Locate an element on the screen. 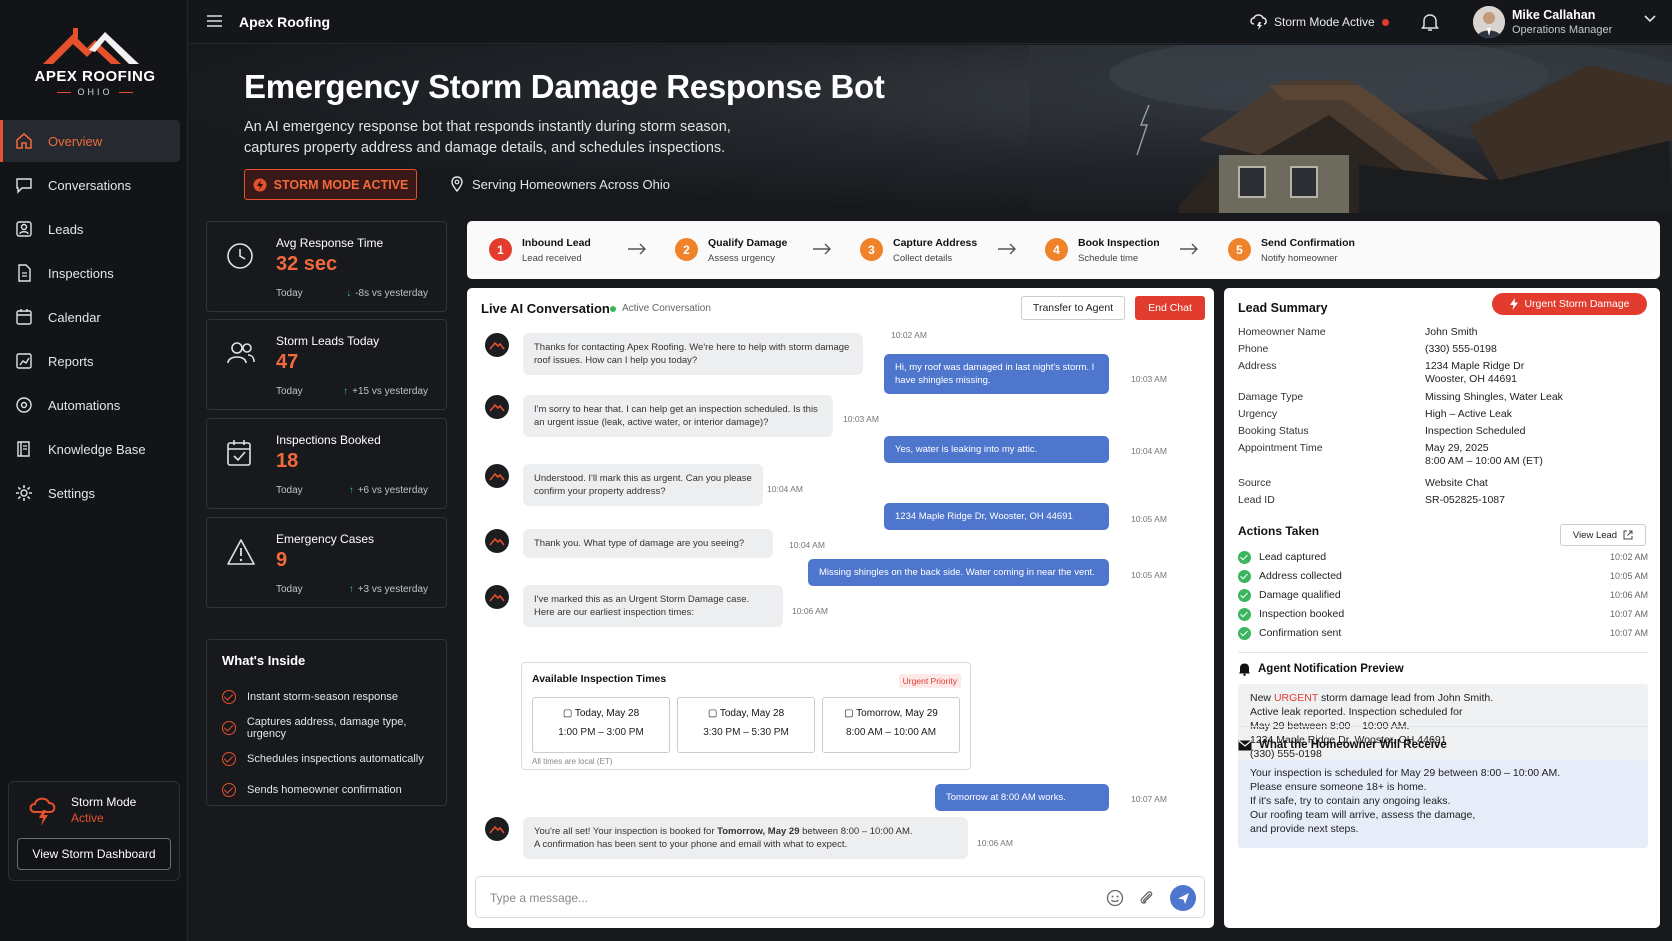 The height and width of the screenshot is (941, 1672). apex-logo: APEX ROOFING OHIO is located at coordinates (95, 62).